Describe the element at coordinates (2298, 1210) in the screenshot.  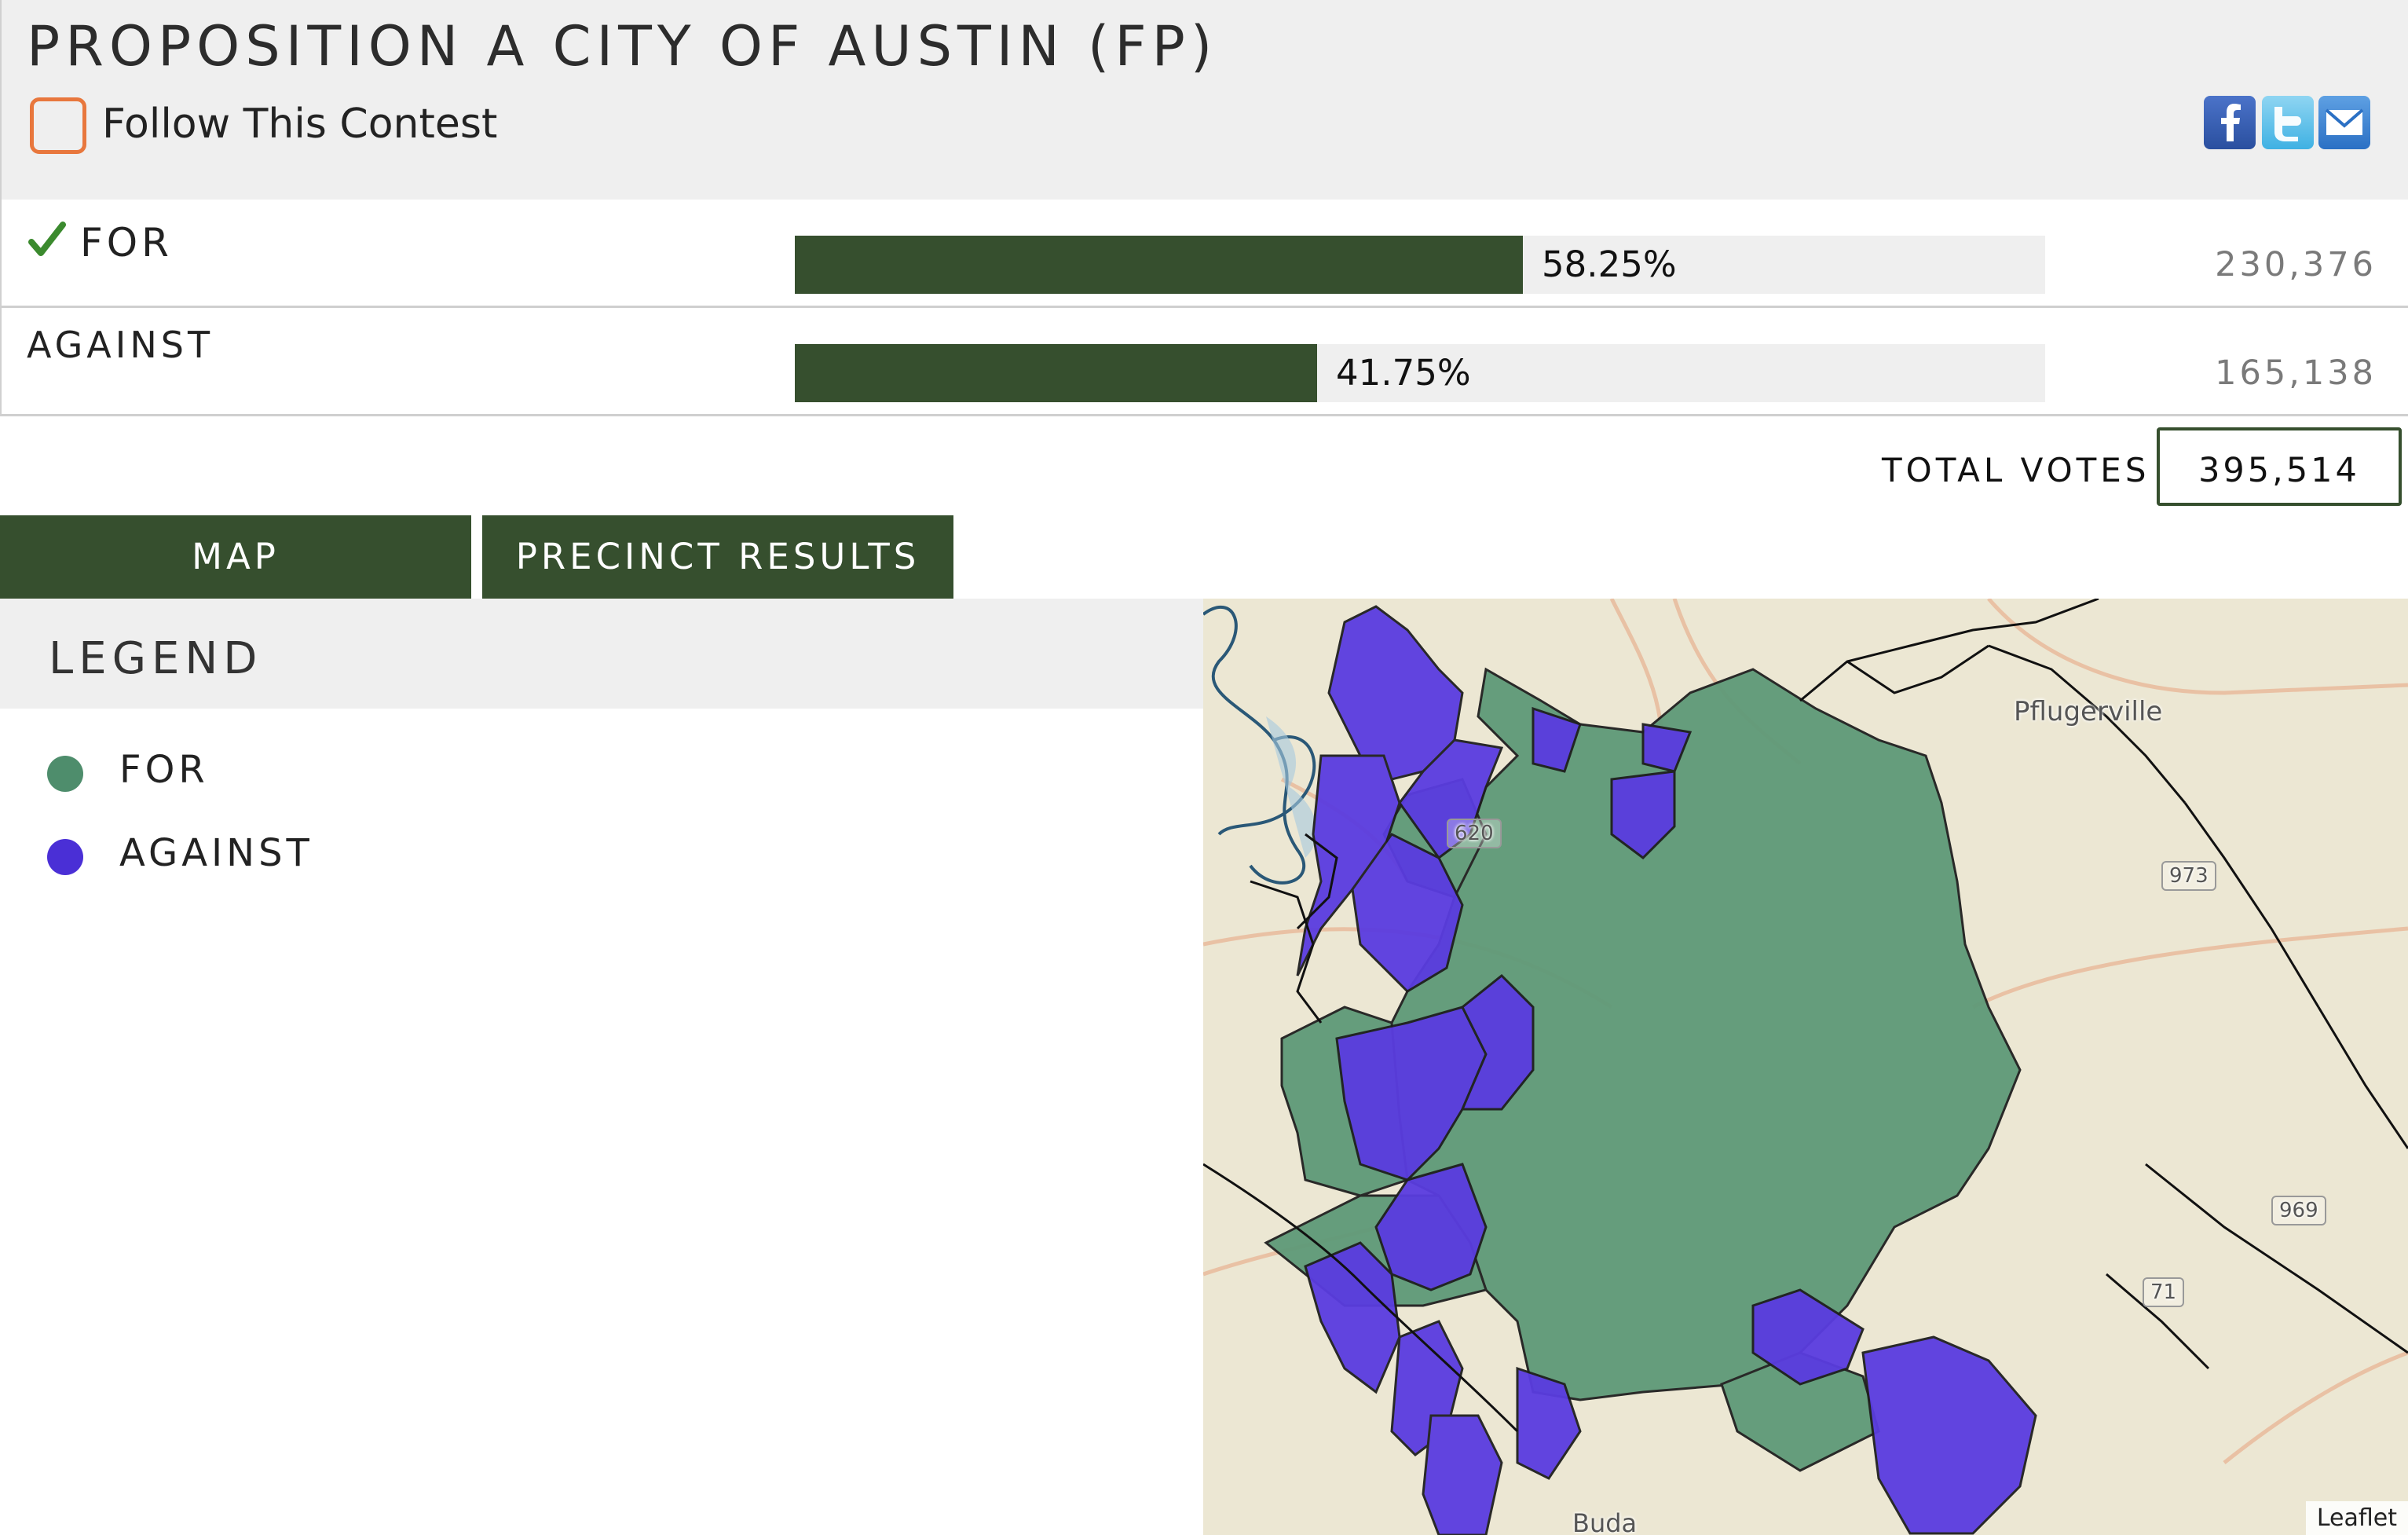
I see `map-label-highway-969: 969` at that location.